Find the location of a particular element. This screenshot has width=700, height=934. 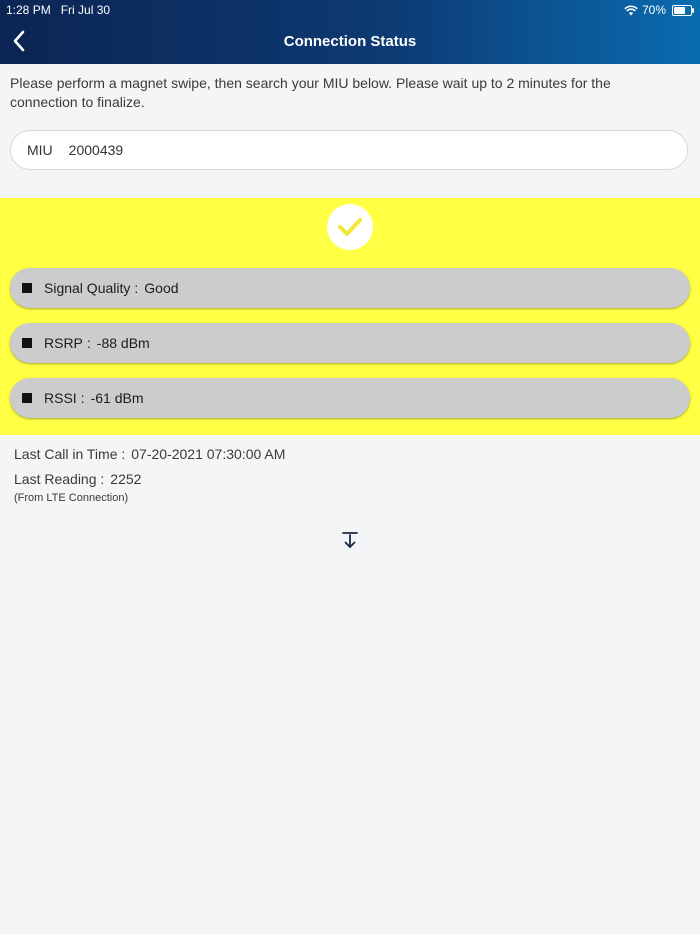

battery-icon is located at coordinates (683, 10).